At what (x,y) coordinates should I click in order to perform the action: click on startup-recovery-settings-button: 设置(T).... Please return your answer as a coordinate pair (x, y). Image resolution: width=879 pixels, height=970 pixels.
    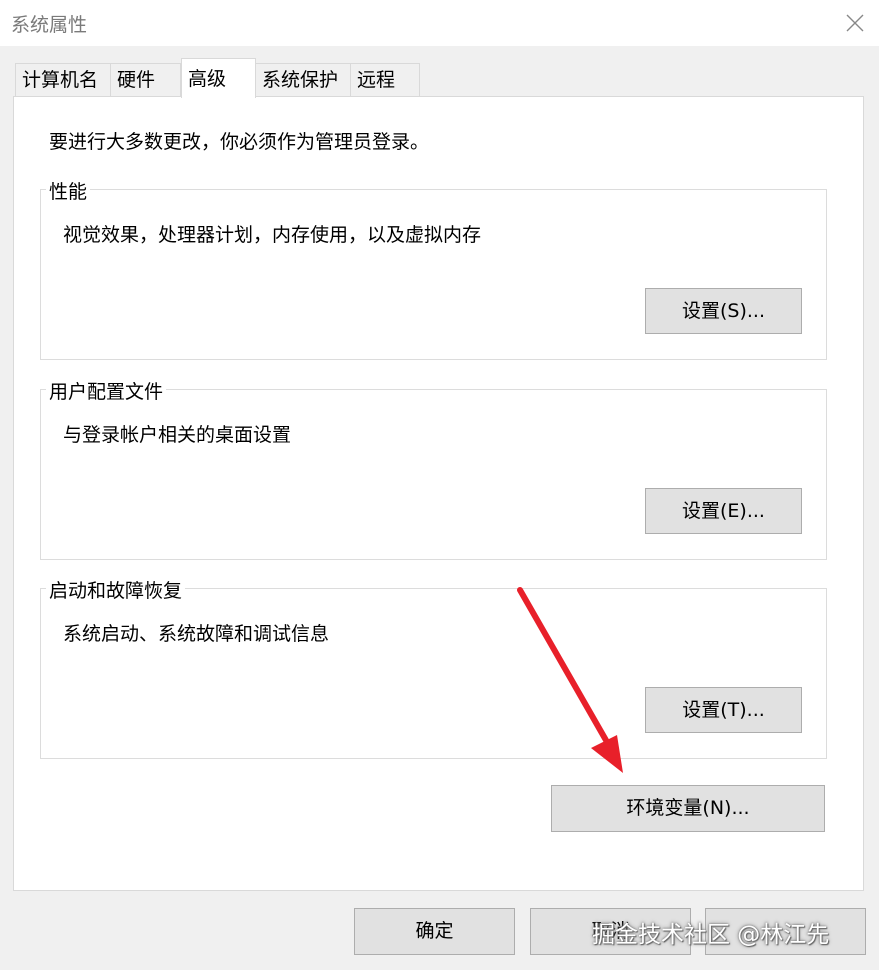
    Looking at the image, I should click on (723, 710).